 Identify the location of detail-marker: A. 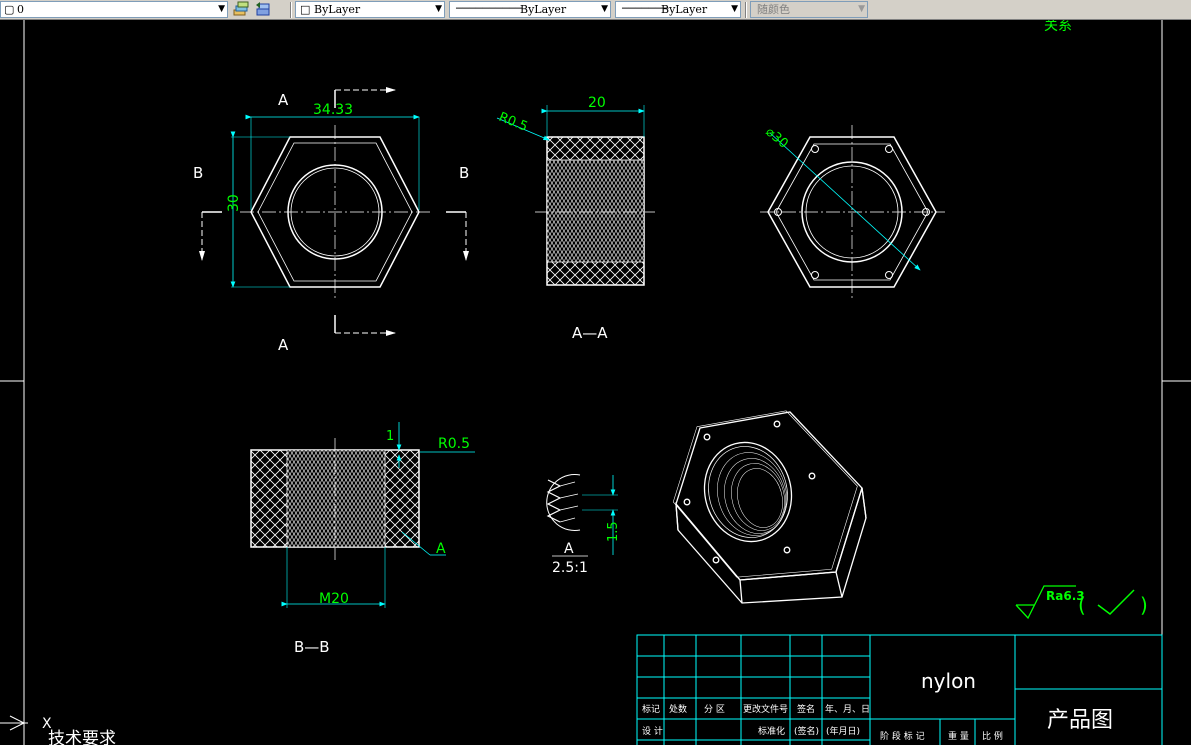
(441, 549).